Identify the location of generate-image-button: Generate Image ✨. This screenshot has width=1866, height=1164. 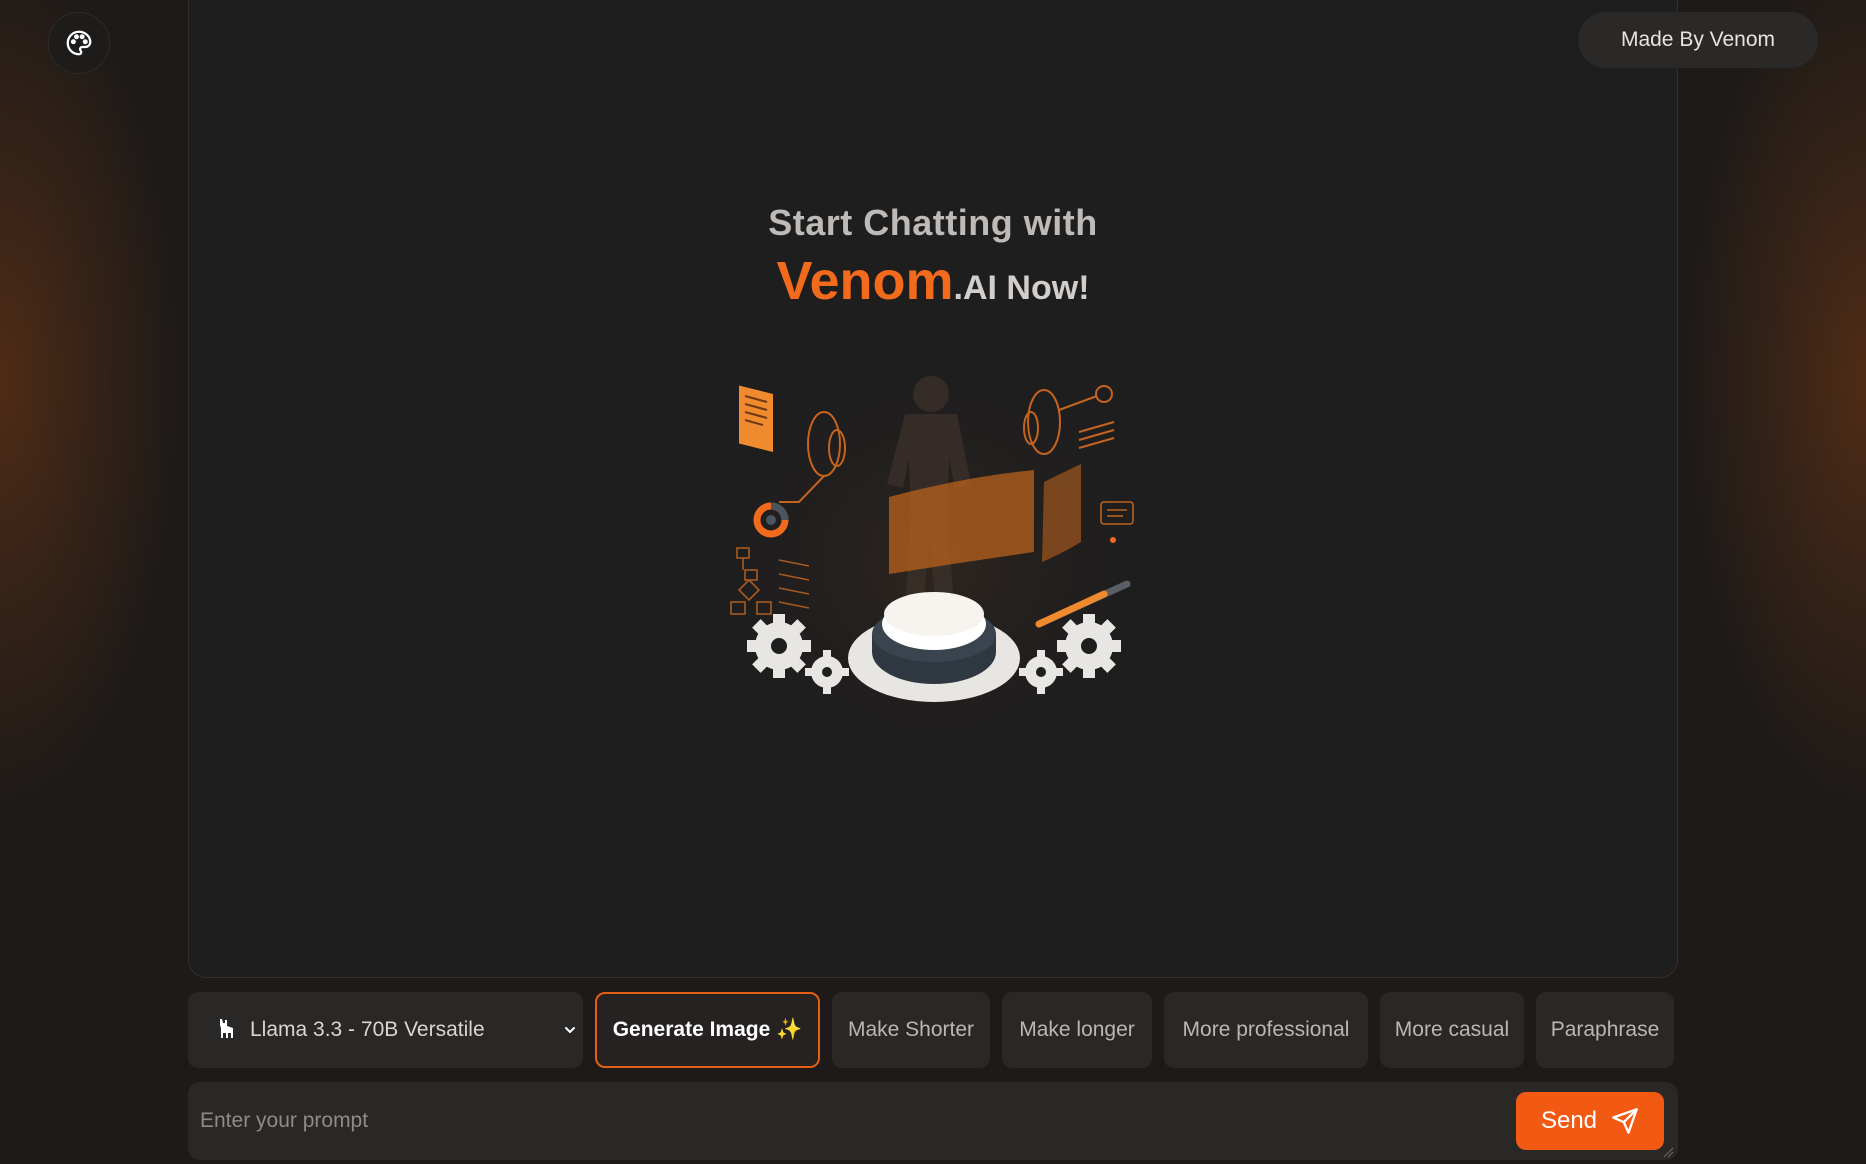
(707, 1030).